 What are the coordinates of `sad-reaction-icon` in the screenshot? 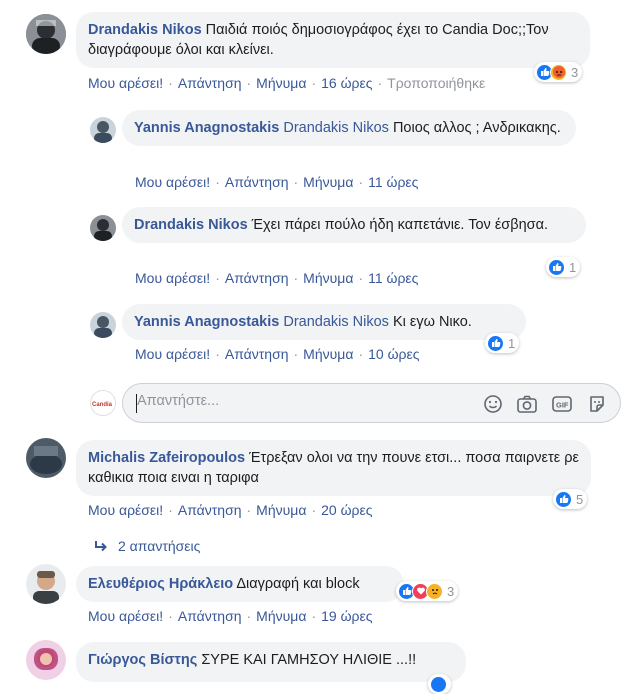 It's located at (434, 591).